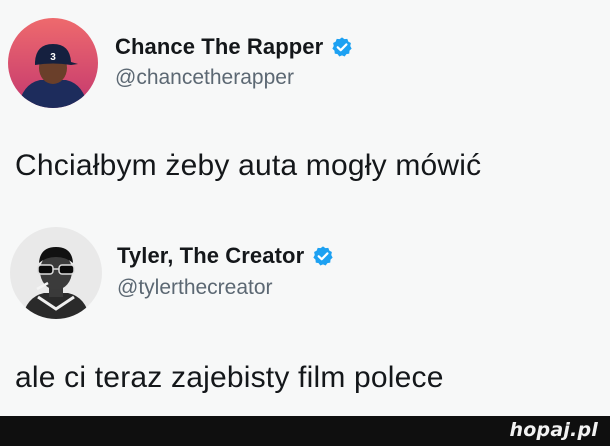 Image resolution: width=610 pixels, height=446 pixels. I want to click on user-avatar: 3, so click(53, 63).